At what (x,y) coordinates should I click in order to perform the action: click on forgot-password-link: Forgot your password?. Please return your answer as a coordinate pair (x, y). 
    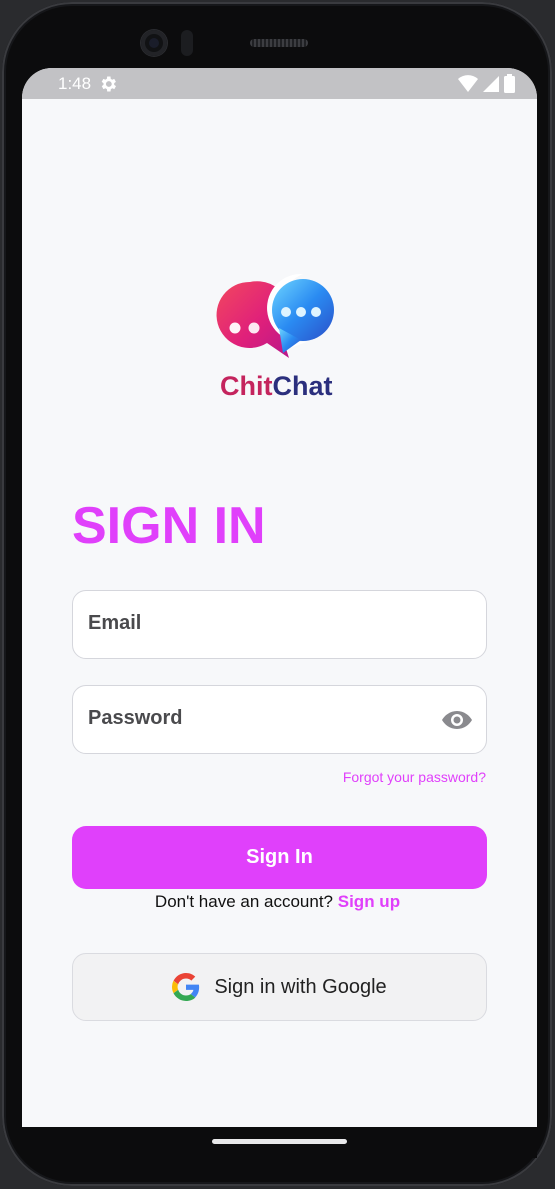
    Looking at the image, I should click on (414, 777).